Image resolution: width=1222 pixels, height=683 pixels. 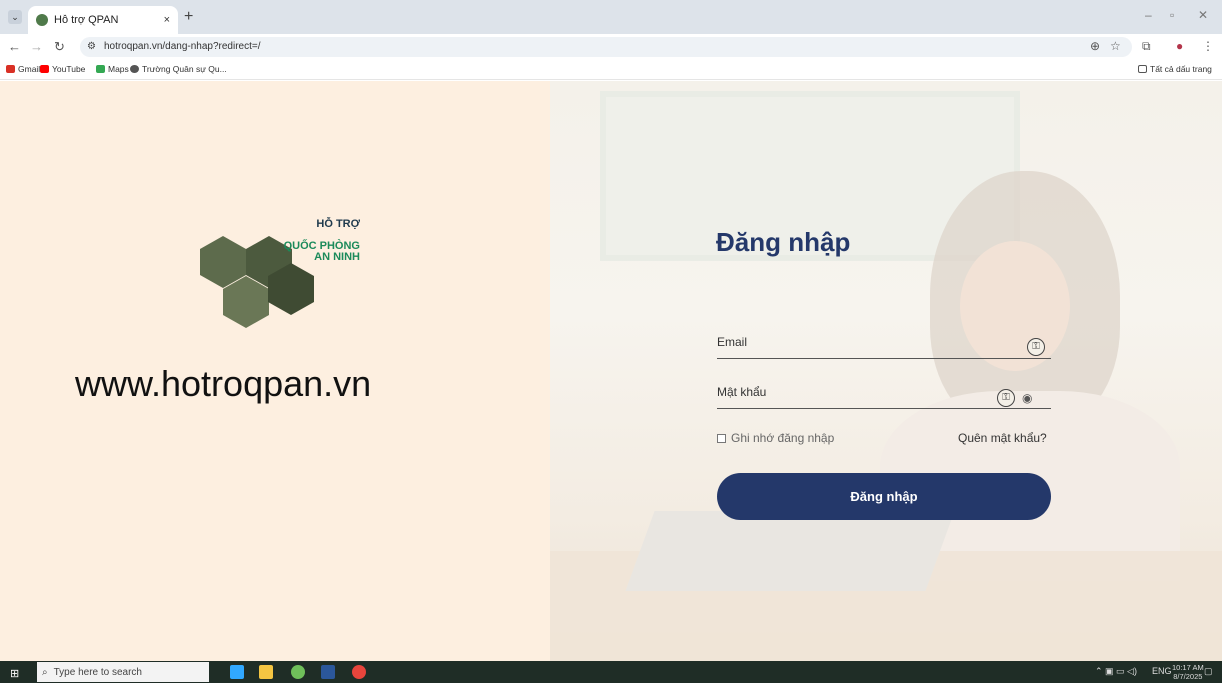 What do you see at coordinates (783, 242) in the screenshot?
I see `login-title: Đăng nhập` at bounding box center [783, 242].